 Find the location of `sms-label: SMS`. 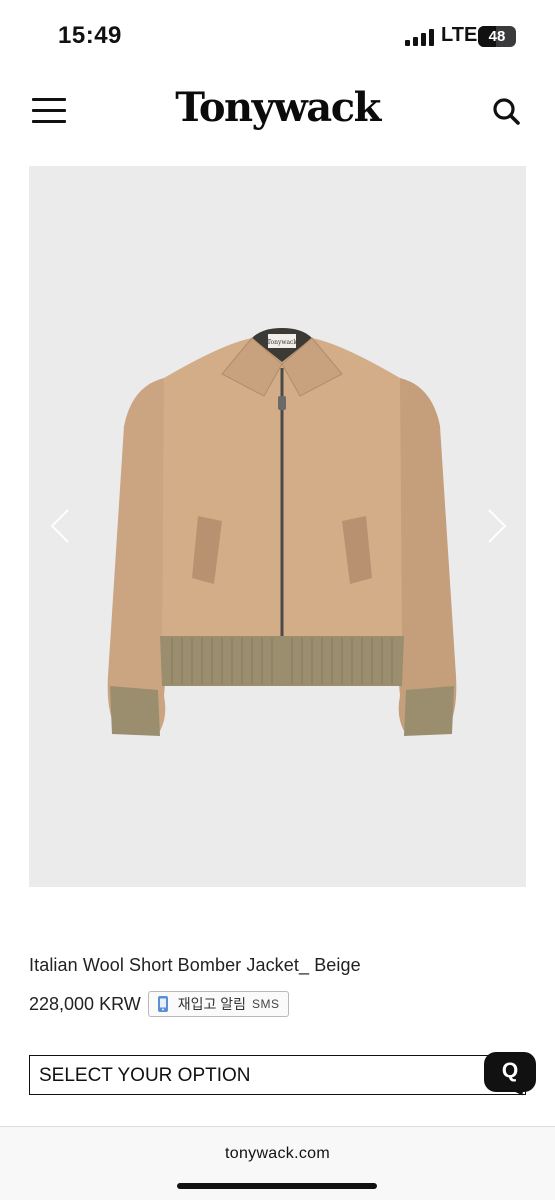

sms-label: SMS is located at coordinates (266, 1004).